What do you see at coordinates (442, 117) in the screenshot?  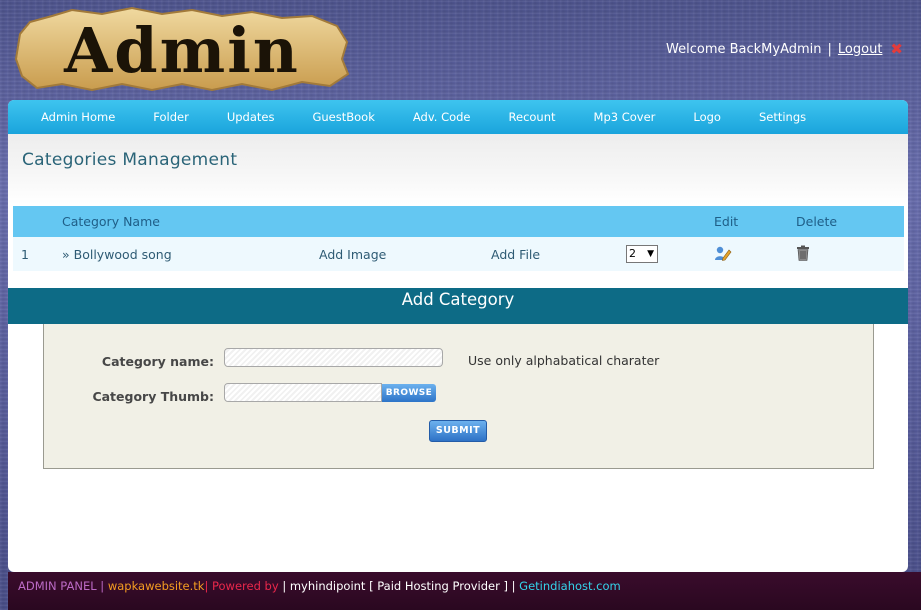 I see `nav-adv-code: Adv. Code` at bounding box center [442, 117].